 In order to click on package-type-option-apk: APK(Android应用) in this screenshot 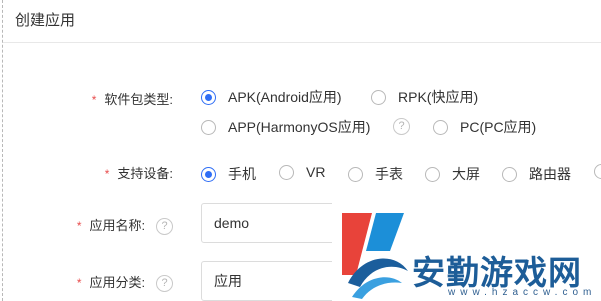, I will do `click(271, 97)`.